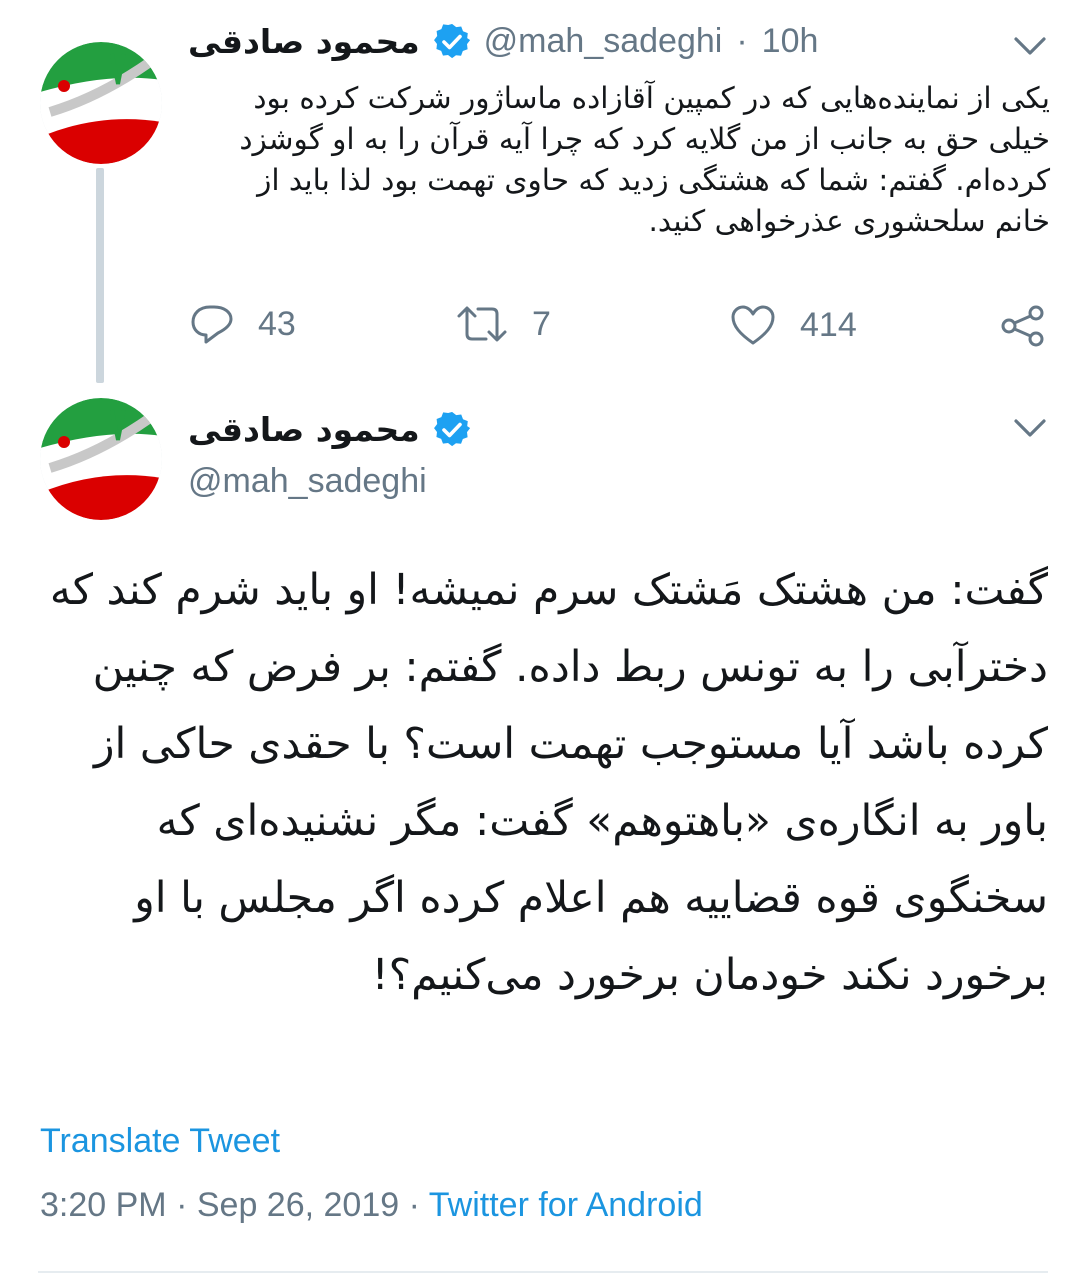 The height and width of the screenshot is (1280, 1085). Describe the element at coordinates (541, 323) in the screenshot. I see `retweet-count: 7` at that location.